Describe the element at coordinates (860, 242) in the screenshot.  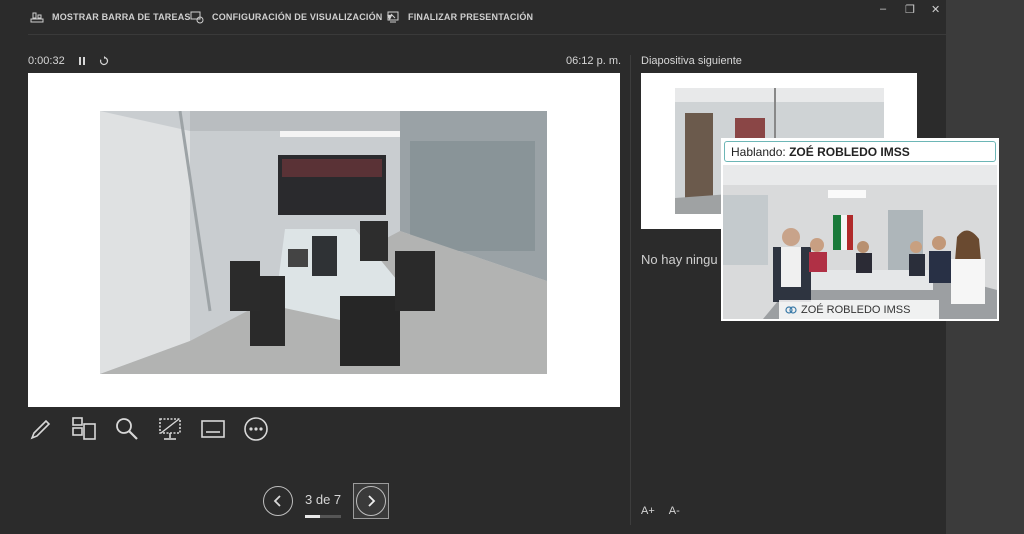
I see `video-feed` at that location.